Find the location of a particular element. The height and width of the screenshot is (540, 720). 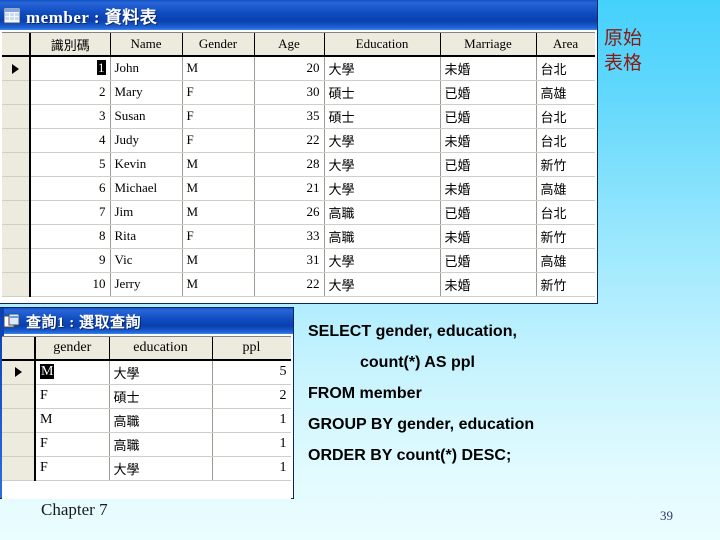

cell-name: Rita is located at coordinates (146, 236).